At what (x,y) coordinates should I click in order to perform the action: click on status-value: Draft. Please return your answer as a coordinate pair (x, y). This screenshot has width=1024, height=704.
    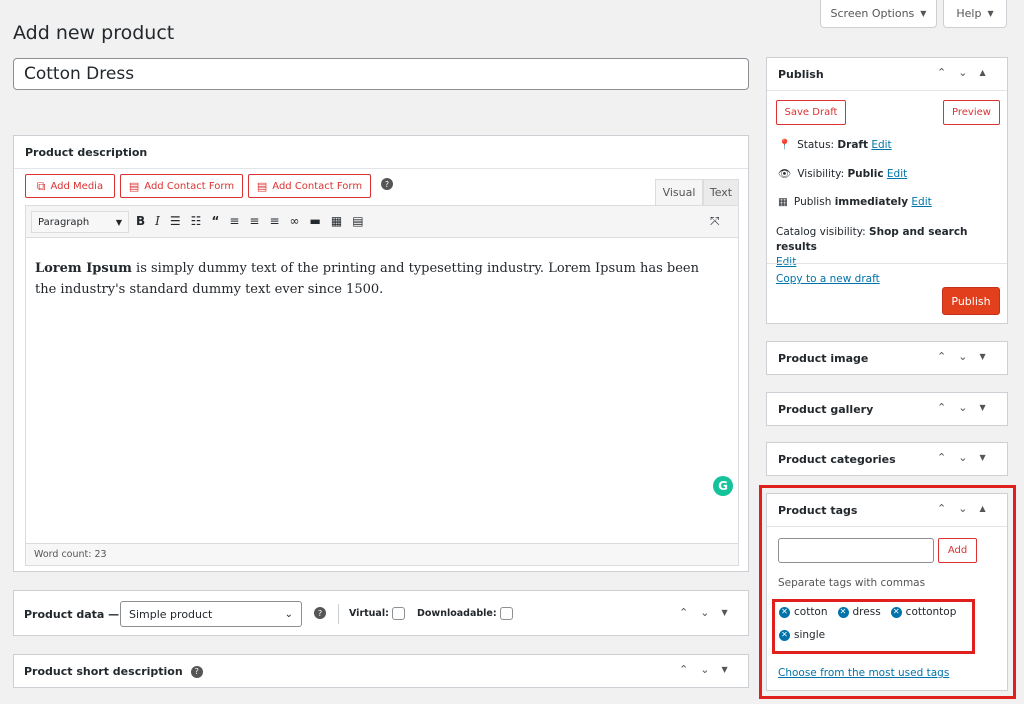
    Looking at the image, I should click on (852, 144).